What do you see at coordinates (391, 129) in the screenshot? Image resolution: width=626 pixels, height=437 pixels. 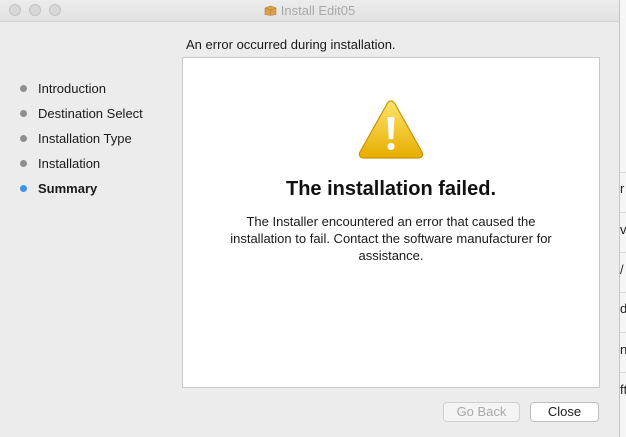 I see `warning-icon` at bounding box center [391, 129].